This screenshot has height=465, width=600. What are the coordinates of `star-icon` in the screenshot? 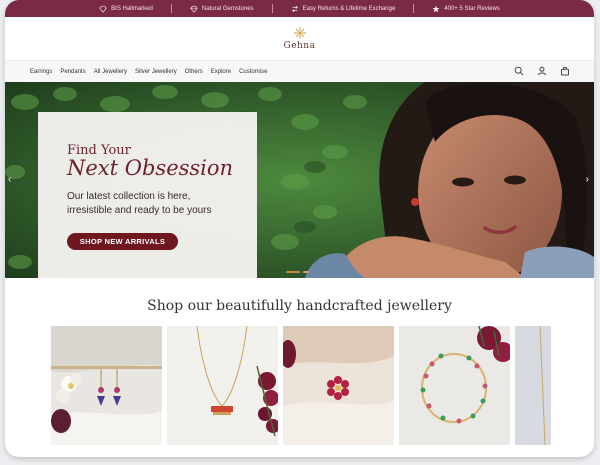 It's located at (436, 8).